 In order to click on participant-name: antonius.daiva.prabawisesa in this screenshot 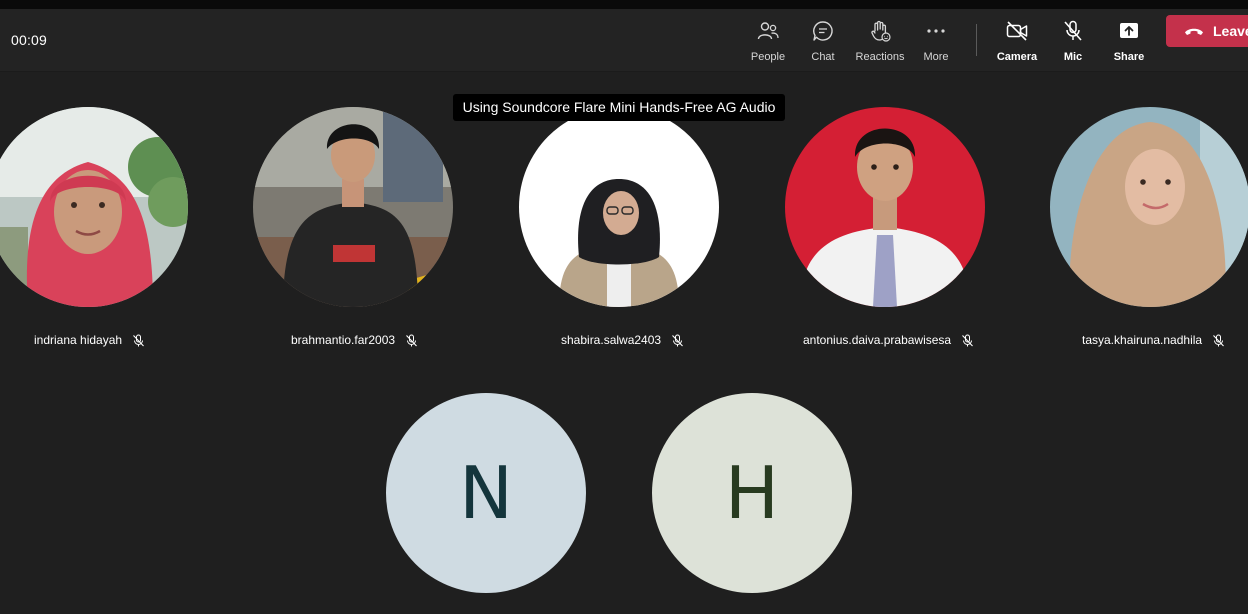, I will do `click(877, 340)`.